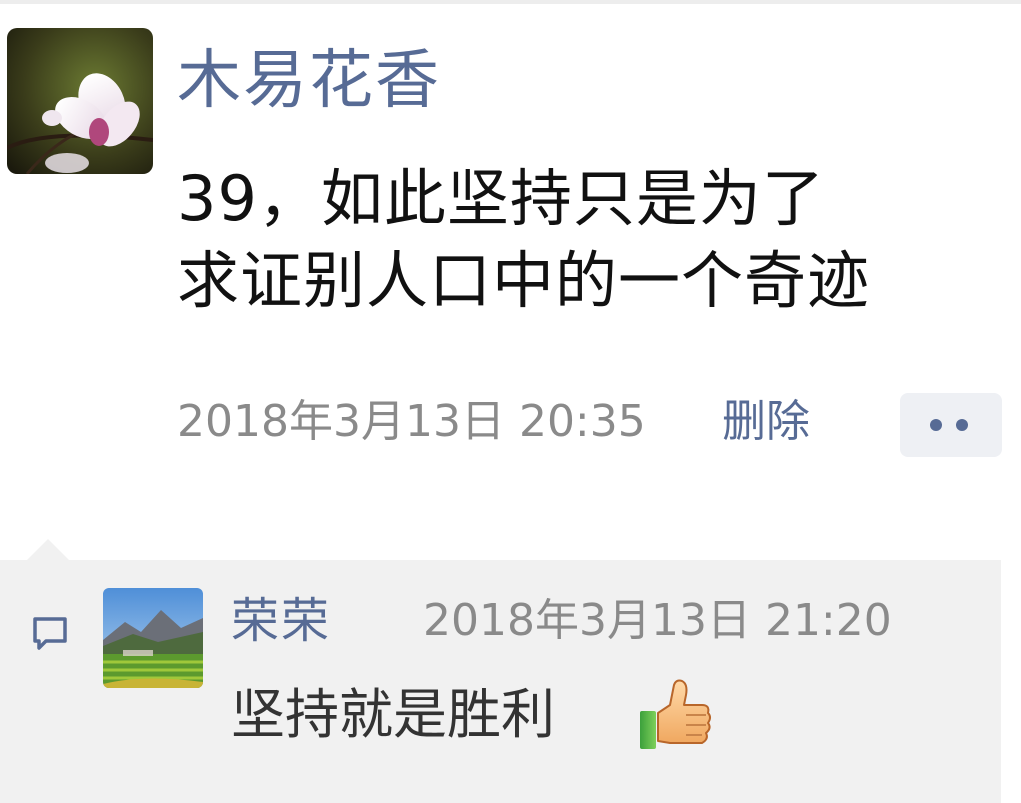 This screenshot has width=1021, height=803. What do you see at coordinates (281, 621) in the screenshot?
I see `commenter-name: 荣荣` at bounding box center [281, 621].